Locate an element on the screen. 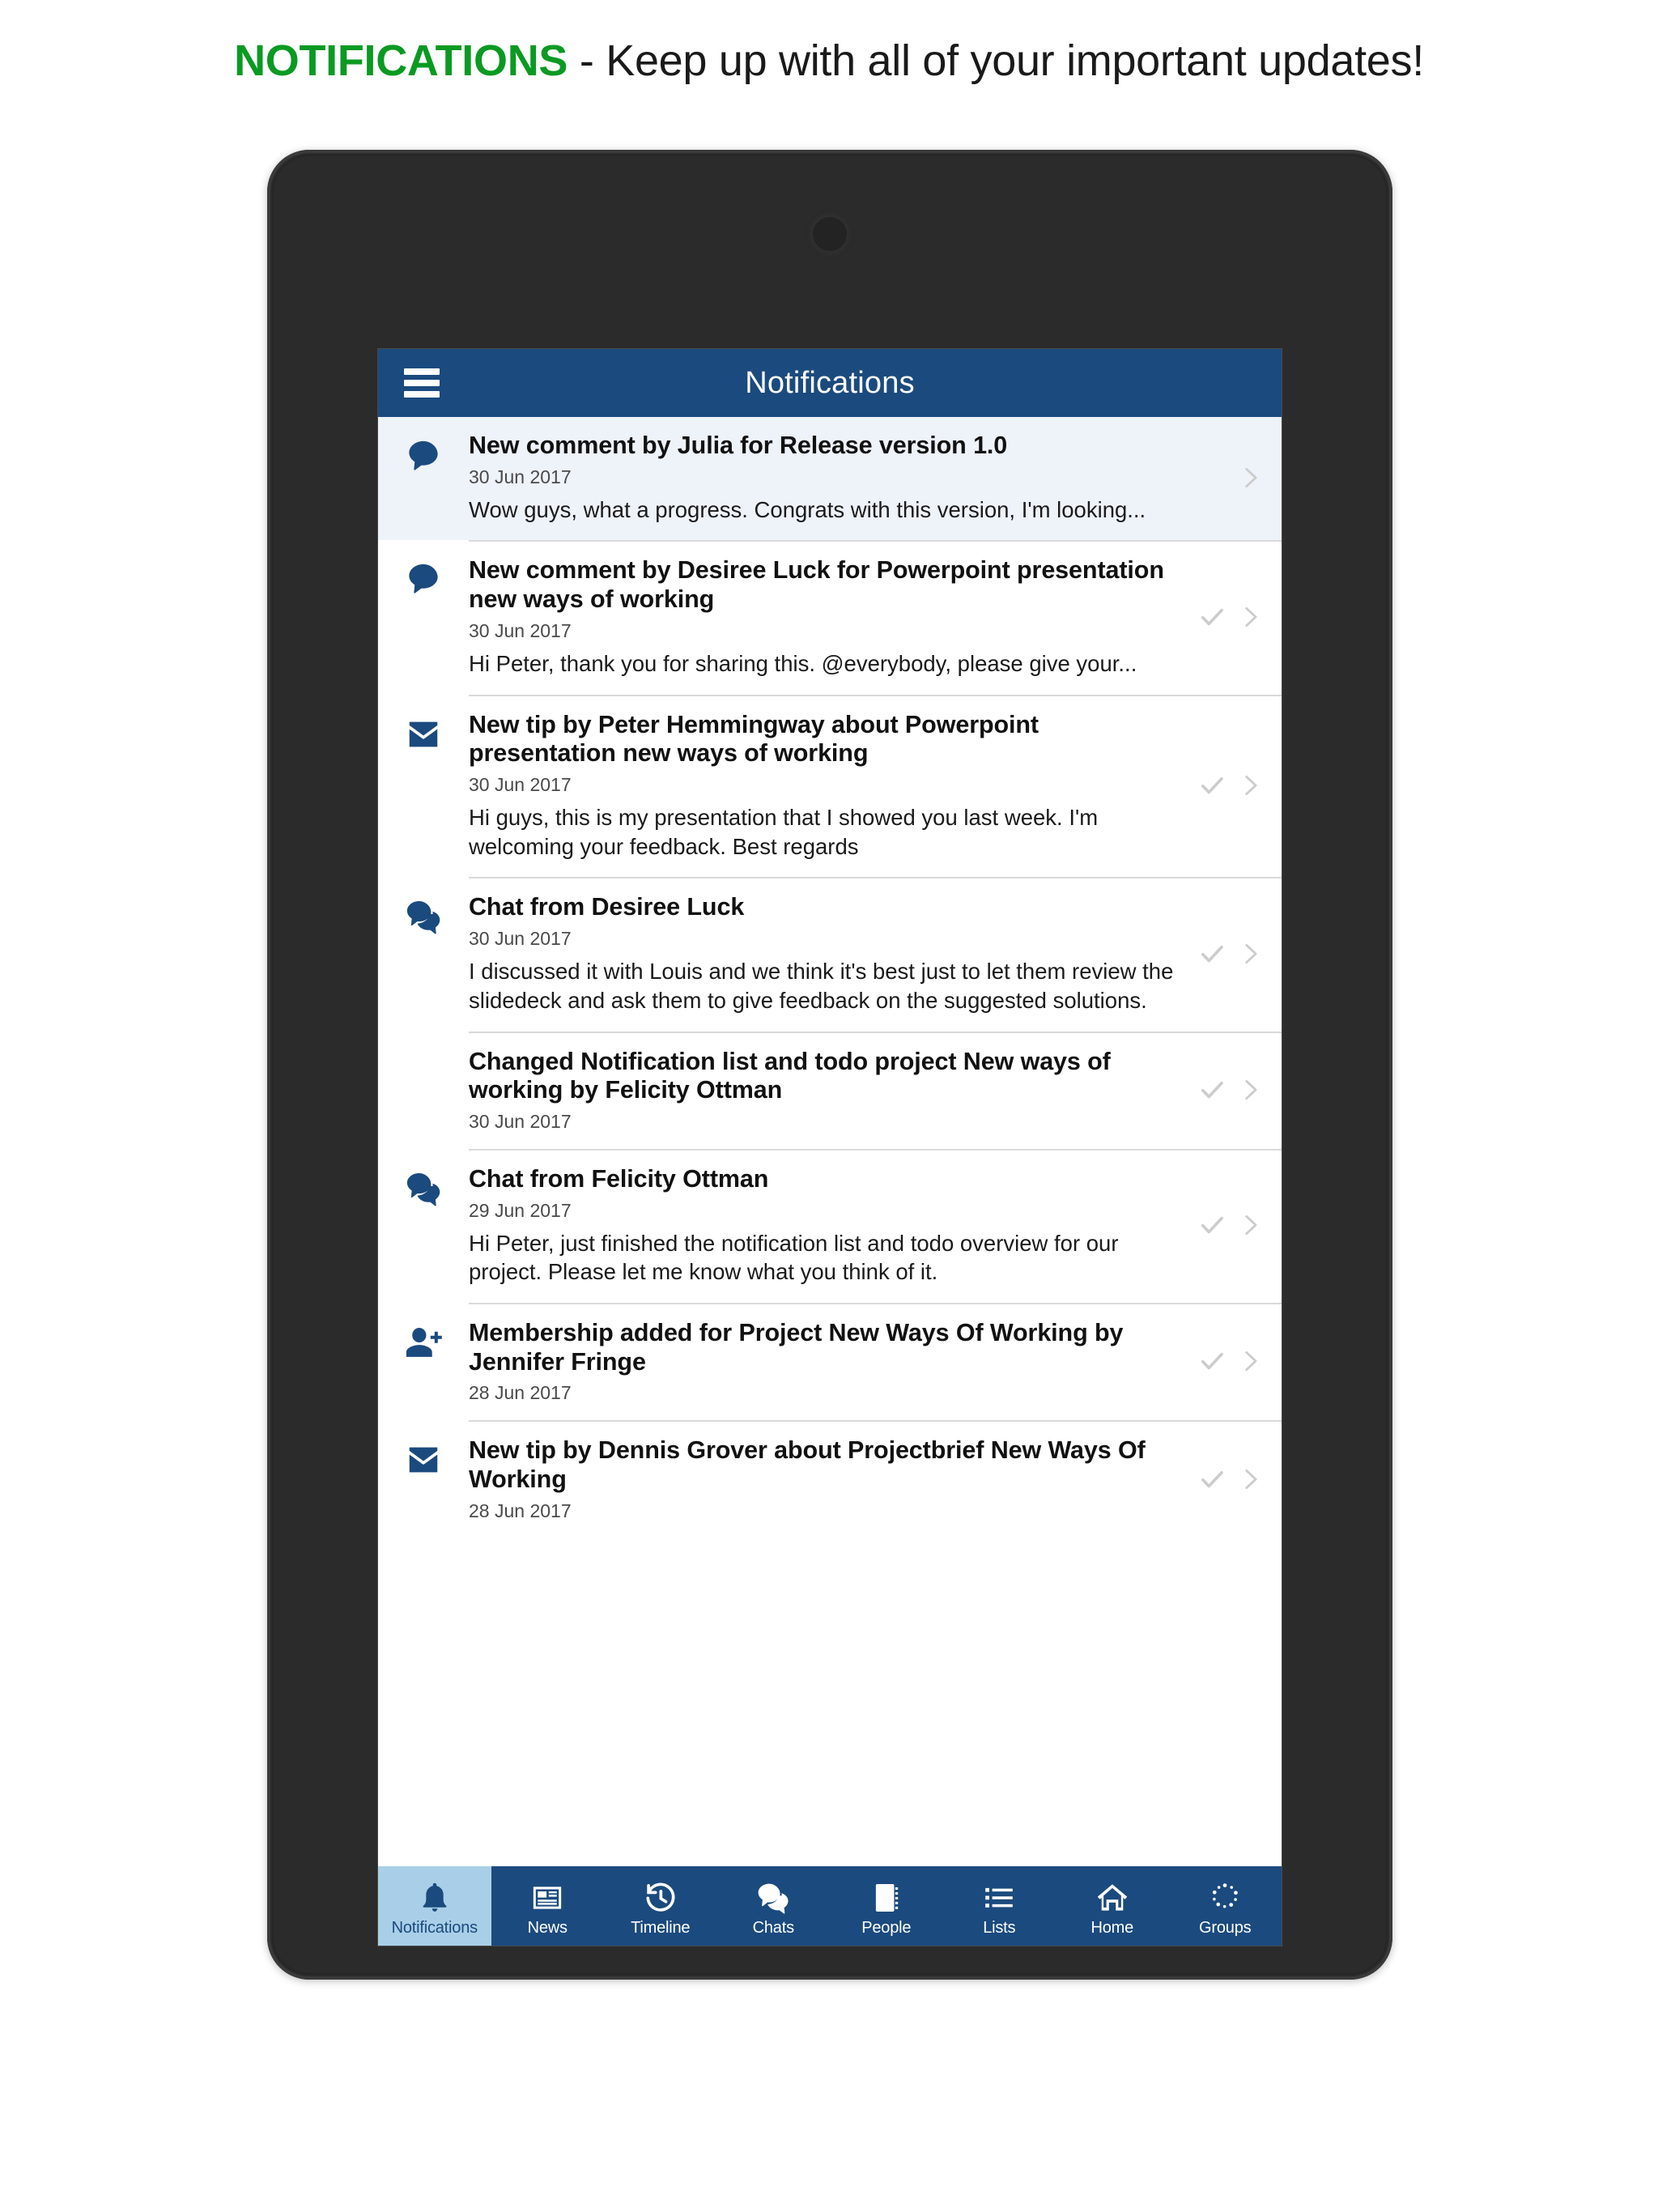 This screenshot has height=2212, width=1658. notification-title: Chat from Felicity Ottman is located at coordinates (619, 1179).